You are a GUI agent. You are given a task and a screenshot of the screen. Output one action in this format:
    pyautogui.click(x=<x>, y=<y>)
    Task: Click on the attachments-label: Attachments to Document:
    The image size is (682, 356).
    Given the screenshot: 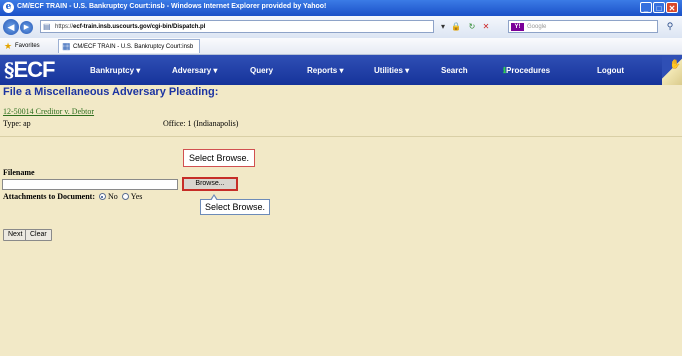 What is the action you would take?
    pyautogui.click(x=49, y=196)
    